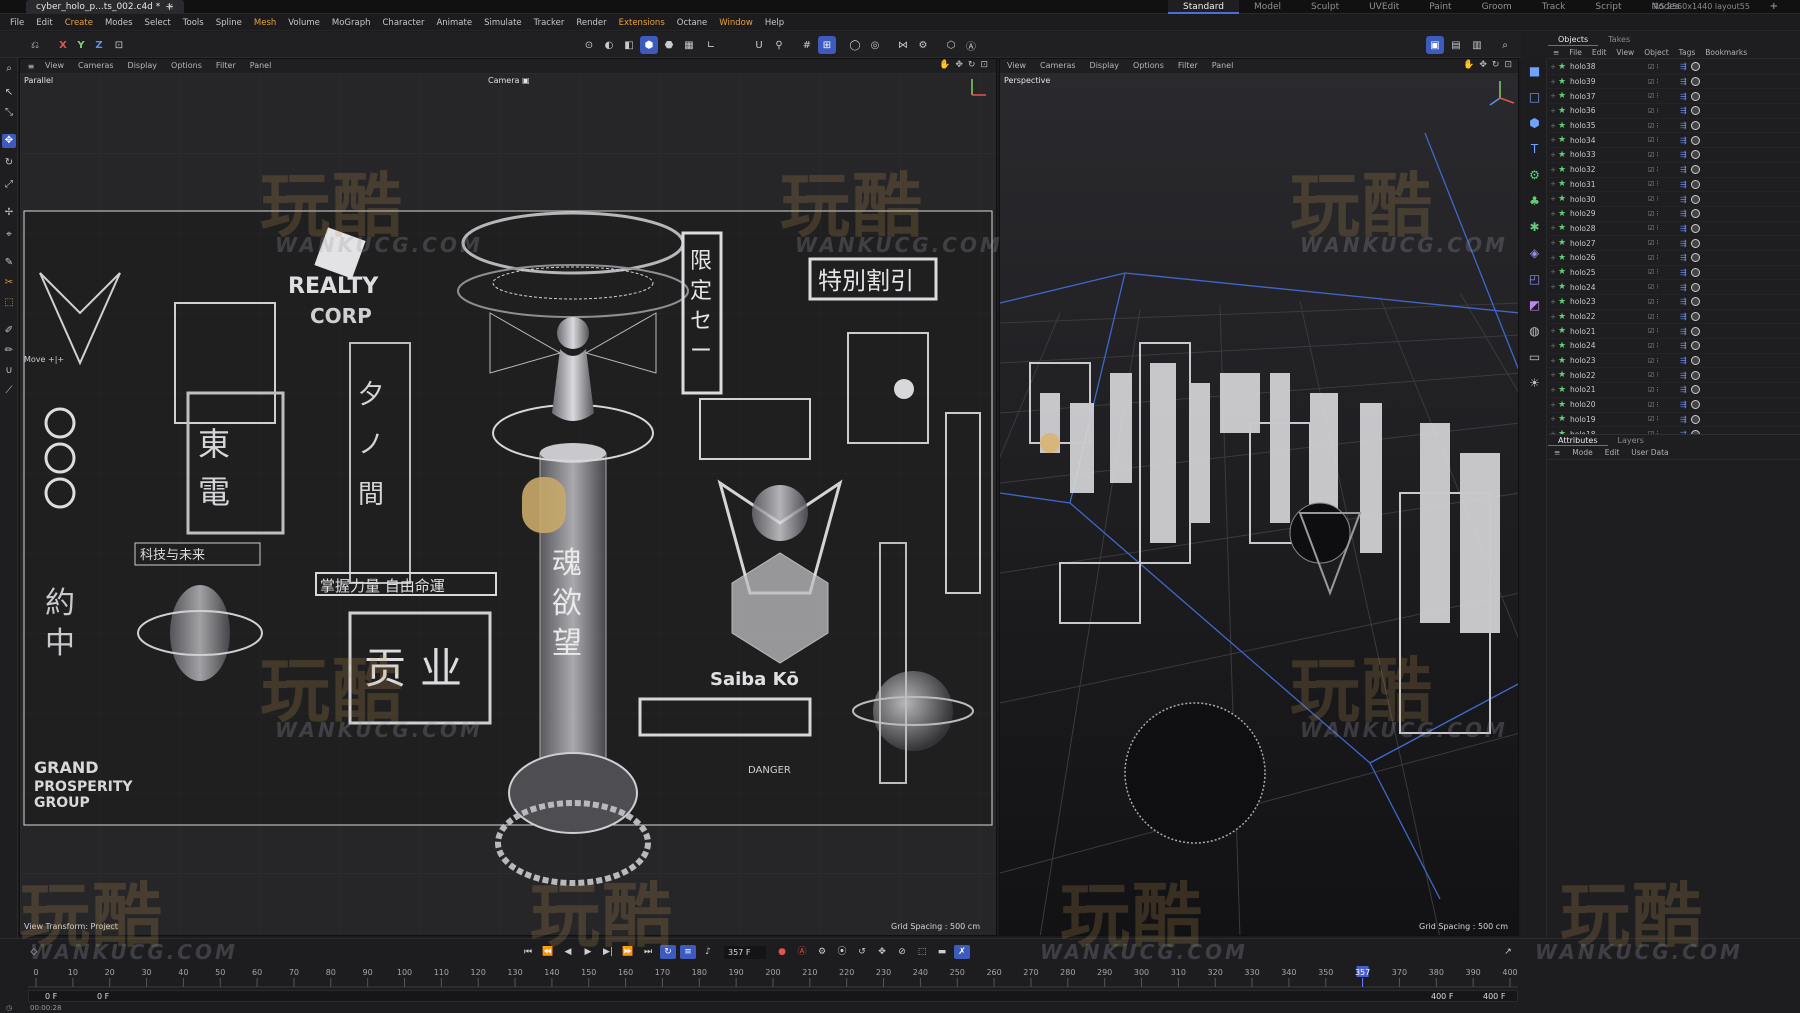 Image resolution: width=1800 pixels, height=1013 pixels. What do you see at coordinates (34, 952) in the screenshot?
I see `keyframe-diamond-icon: ◇` at bounding box center [34, 952].